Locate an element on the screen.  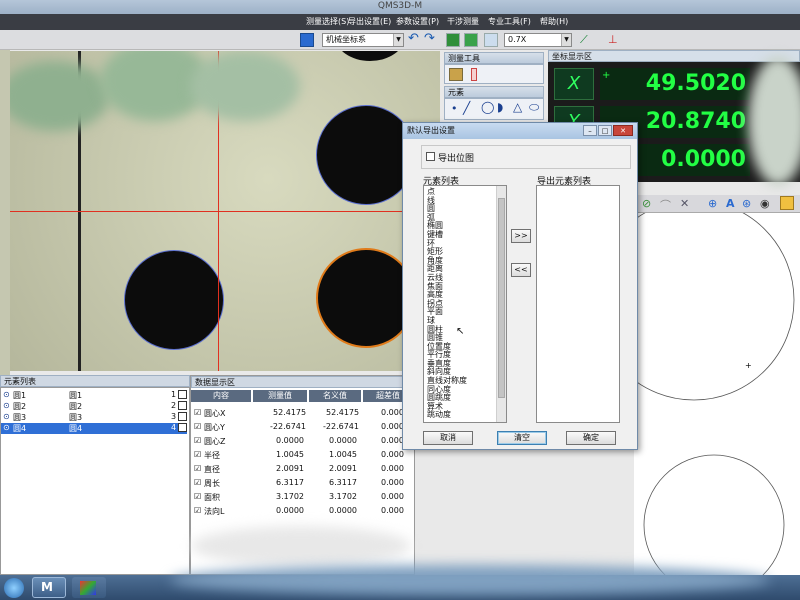
export-bitmap-checkbox is located at coordinates (430, 156).